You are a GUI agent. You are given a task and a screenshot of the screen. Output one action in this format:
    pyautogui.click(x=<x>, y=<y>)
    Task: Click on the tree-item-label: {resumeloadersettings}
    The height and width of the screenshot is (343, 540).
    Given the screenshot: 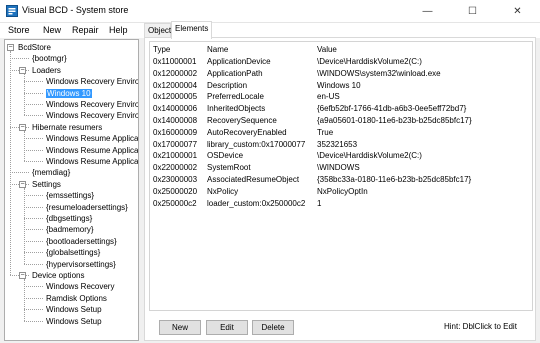 What is the action you would take?
    pyautogui.click(x=87, y=207)
    